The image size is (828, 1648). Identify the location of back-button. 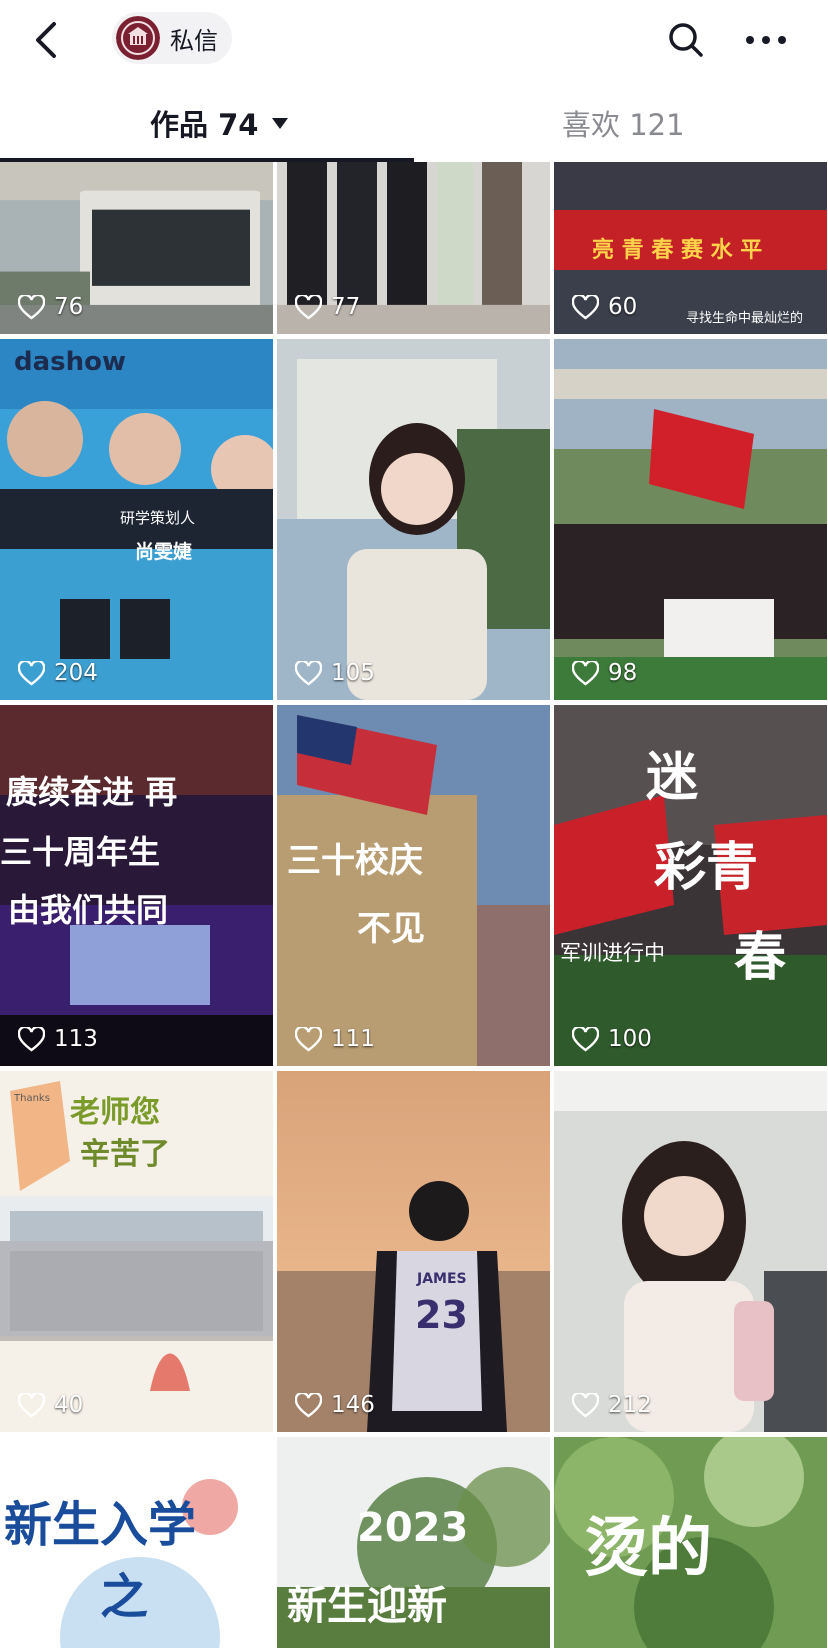
(48, 40).